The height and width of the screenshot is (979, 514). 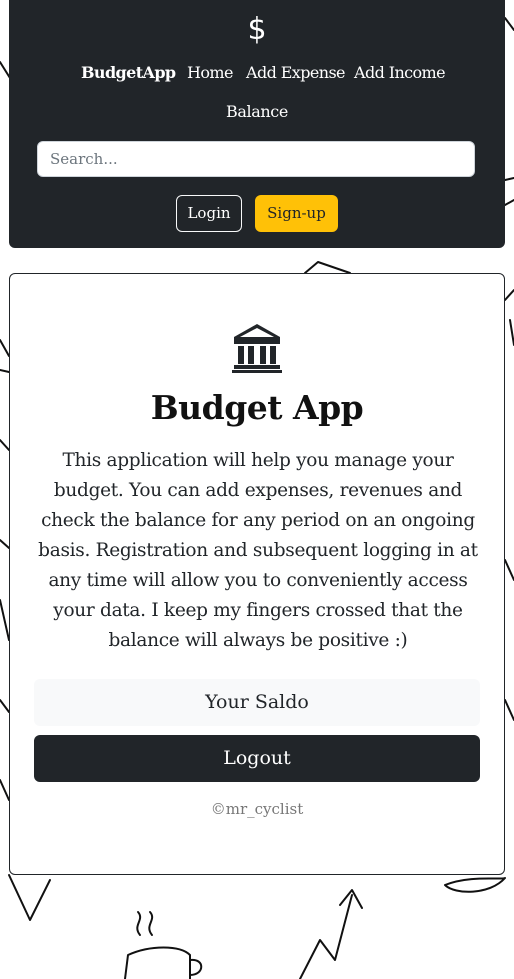 I want to click on nav-link-balance: Balance, so click(x=257, y=111).